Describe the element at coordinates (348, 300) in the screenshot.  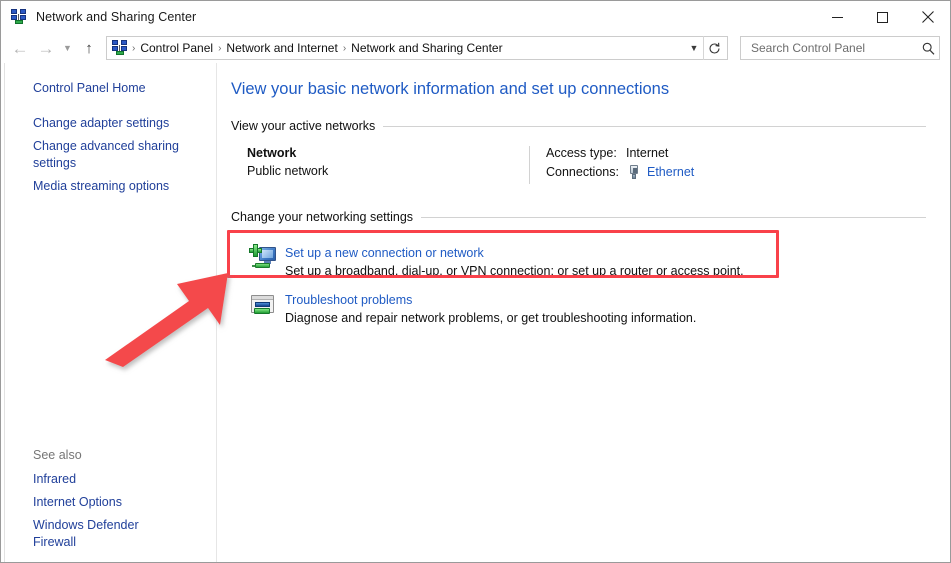
I see `task-link-troubleshoot-problems: Troubleshoot problems` at that location.